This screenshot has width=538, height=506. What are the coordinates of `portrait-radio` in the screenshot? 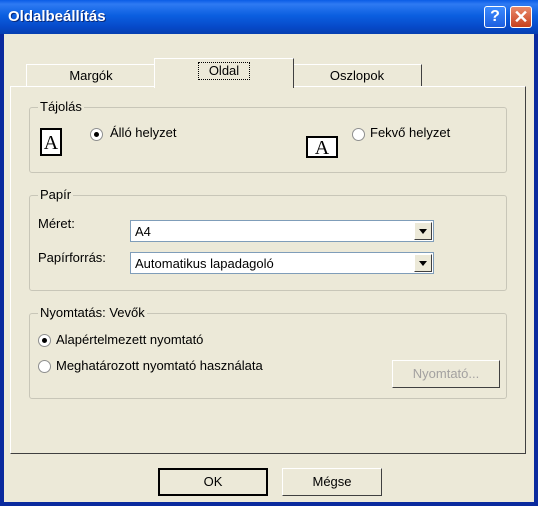 It's located at (96, 134).